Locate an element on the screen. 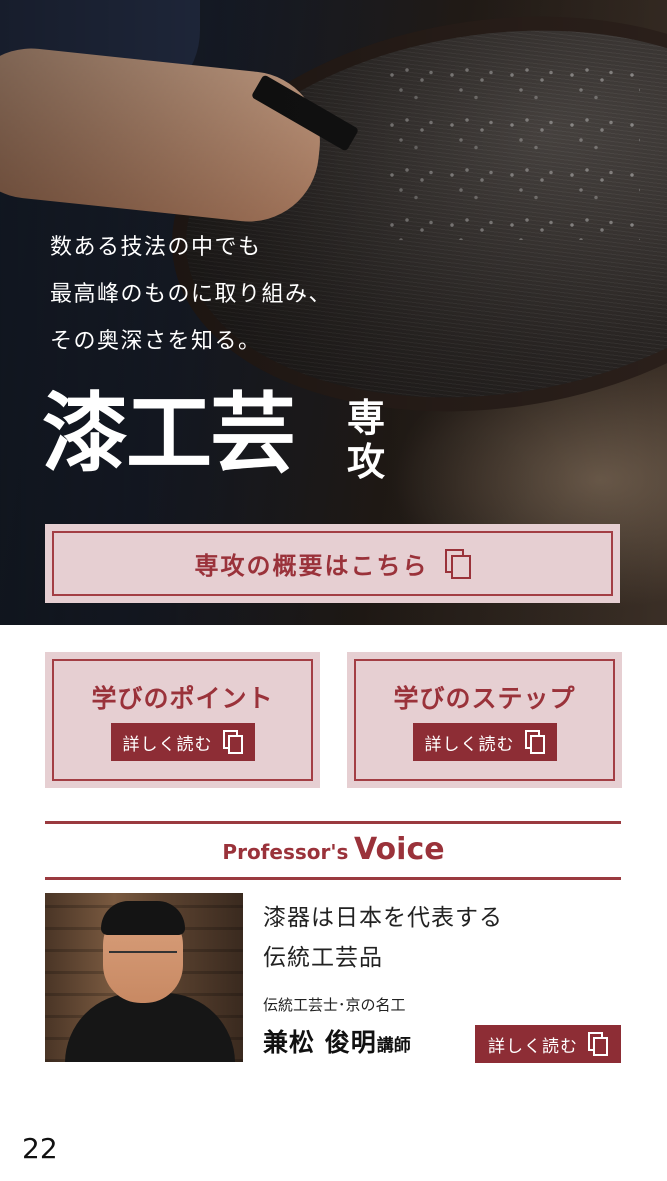 The image size is (667, 1181). card-learning-points: 学びのポイント 詳しく読む is located at coordinates (182, 720).